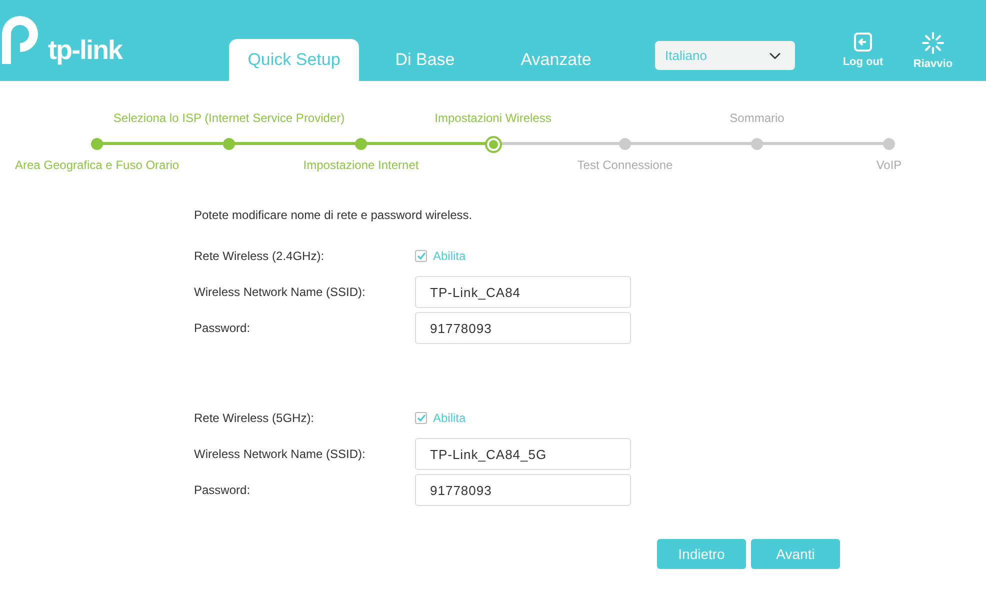 The width and height of the screenshot is (986, 611). What do you see at coordinates (255, 418) in the screenshot?
I see `field-label: Rete Wireless (5GHz):` at bounding box center [255, 418].